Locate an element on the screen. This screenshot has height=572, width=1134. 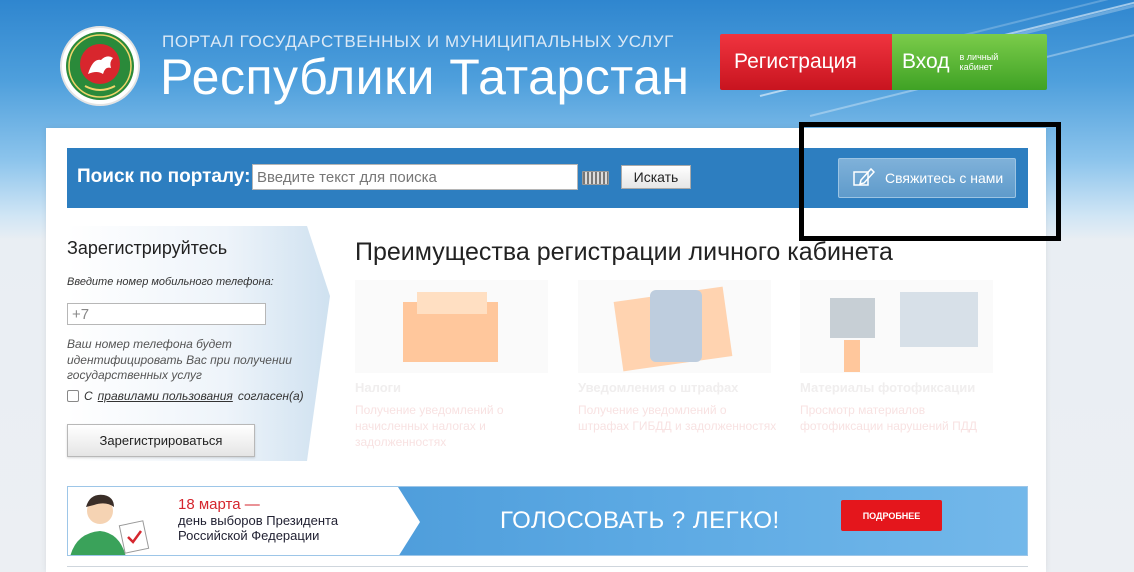
banner-date: 18 марта — is located at coordinates (219, 504).